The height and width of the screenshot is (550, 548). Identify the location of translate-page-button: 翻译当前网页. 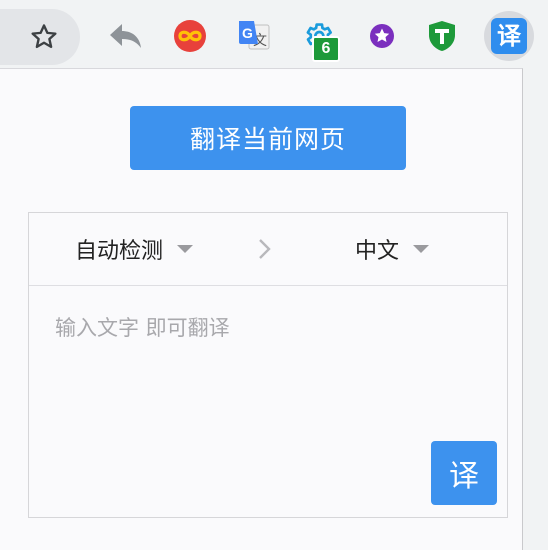
(268, 138).